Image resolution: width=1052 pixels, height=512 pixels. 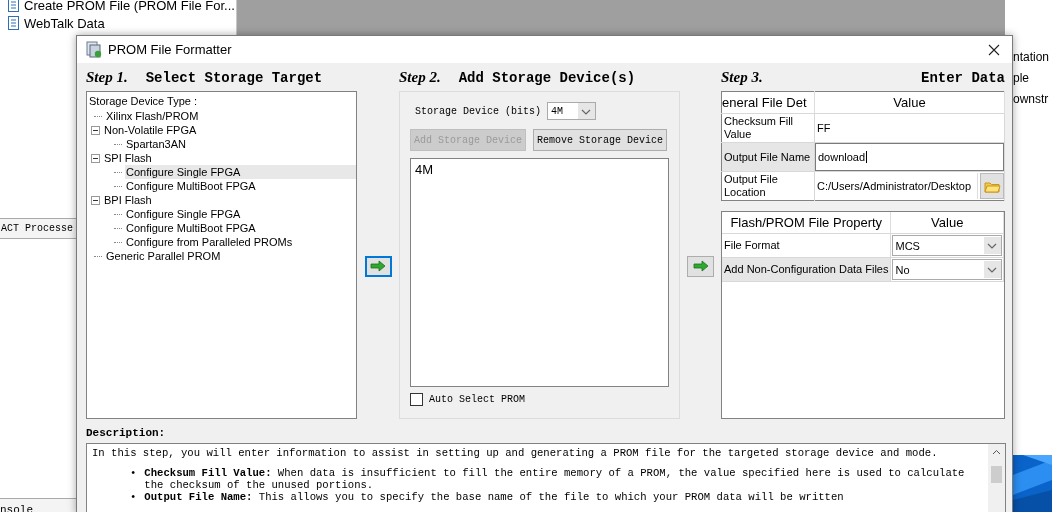 What do you see at coordinates (555, 479) in the screenshot?
I see `description-item: Checksum Fill Value: When data is insufficient to fill the entire memory of a PROM, the value specified here is used to calculate the checksum of the unused portions.` at bounding box center [555, 479].